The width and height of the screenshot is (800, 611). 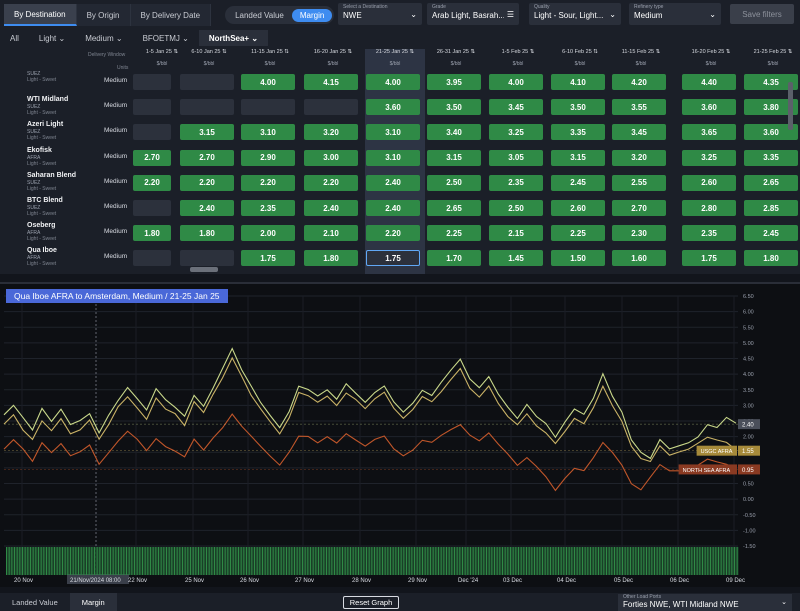 I want to click on destination-select: Select a Destination NWE ⌄, so click(x=380, y=14).